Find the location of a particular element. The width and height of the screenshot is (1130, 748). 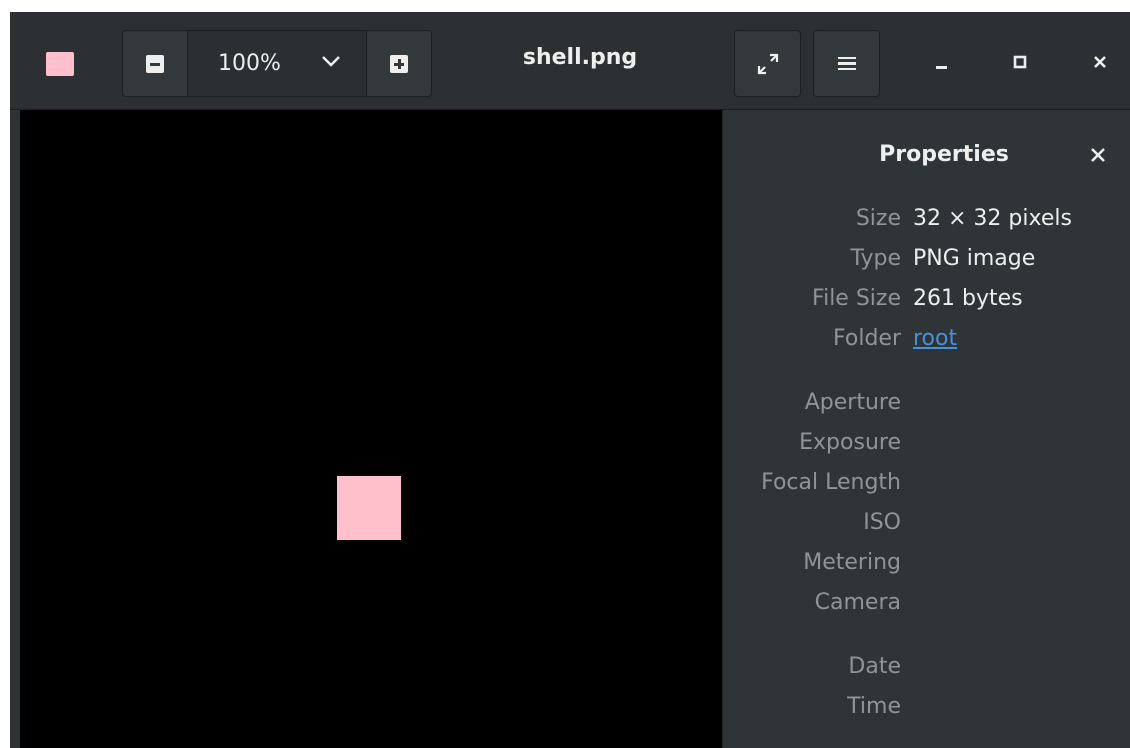

zoom-in-button is located at coordinates (398, 63).